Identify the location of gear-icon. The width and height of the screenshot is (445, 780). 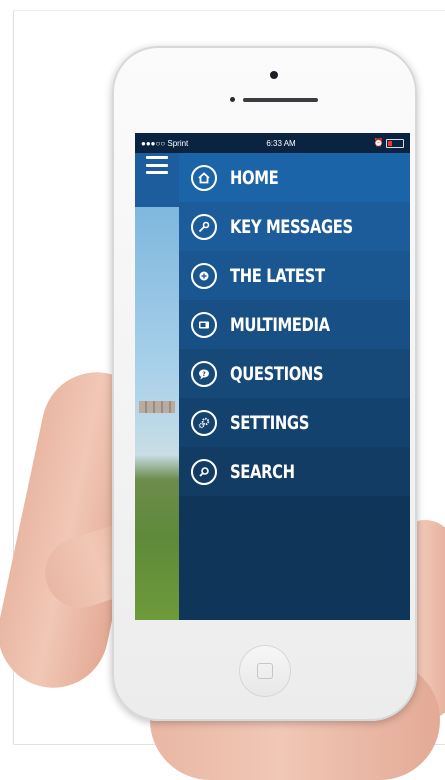
(204, 422).